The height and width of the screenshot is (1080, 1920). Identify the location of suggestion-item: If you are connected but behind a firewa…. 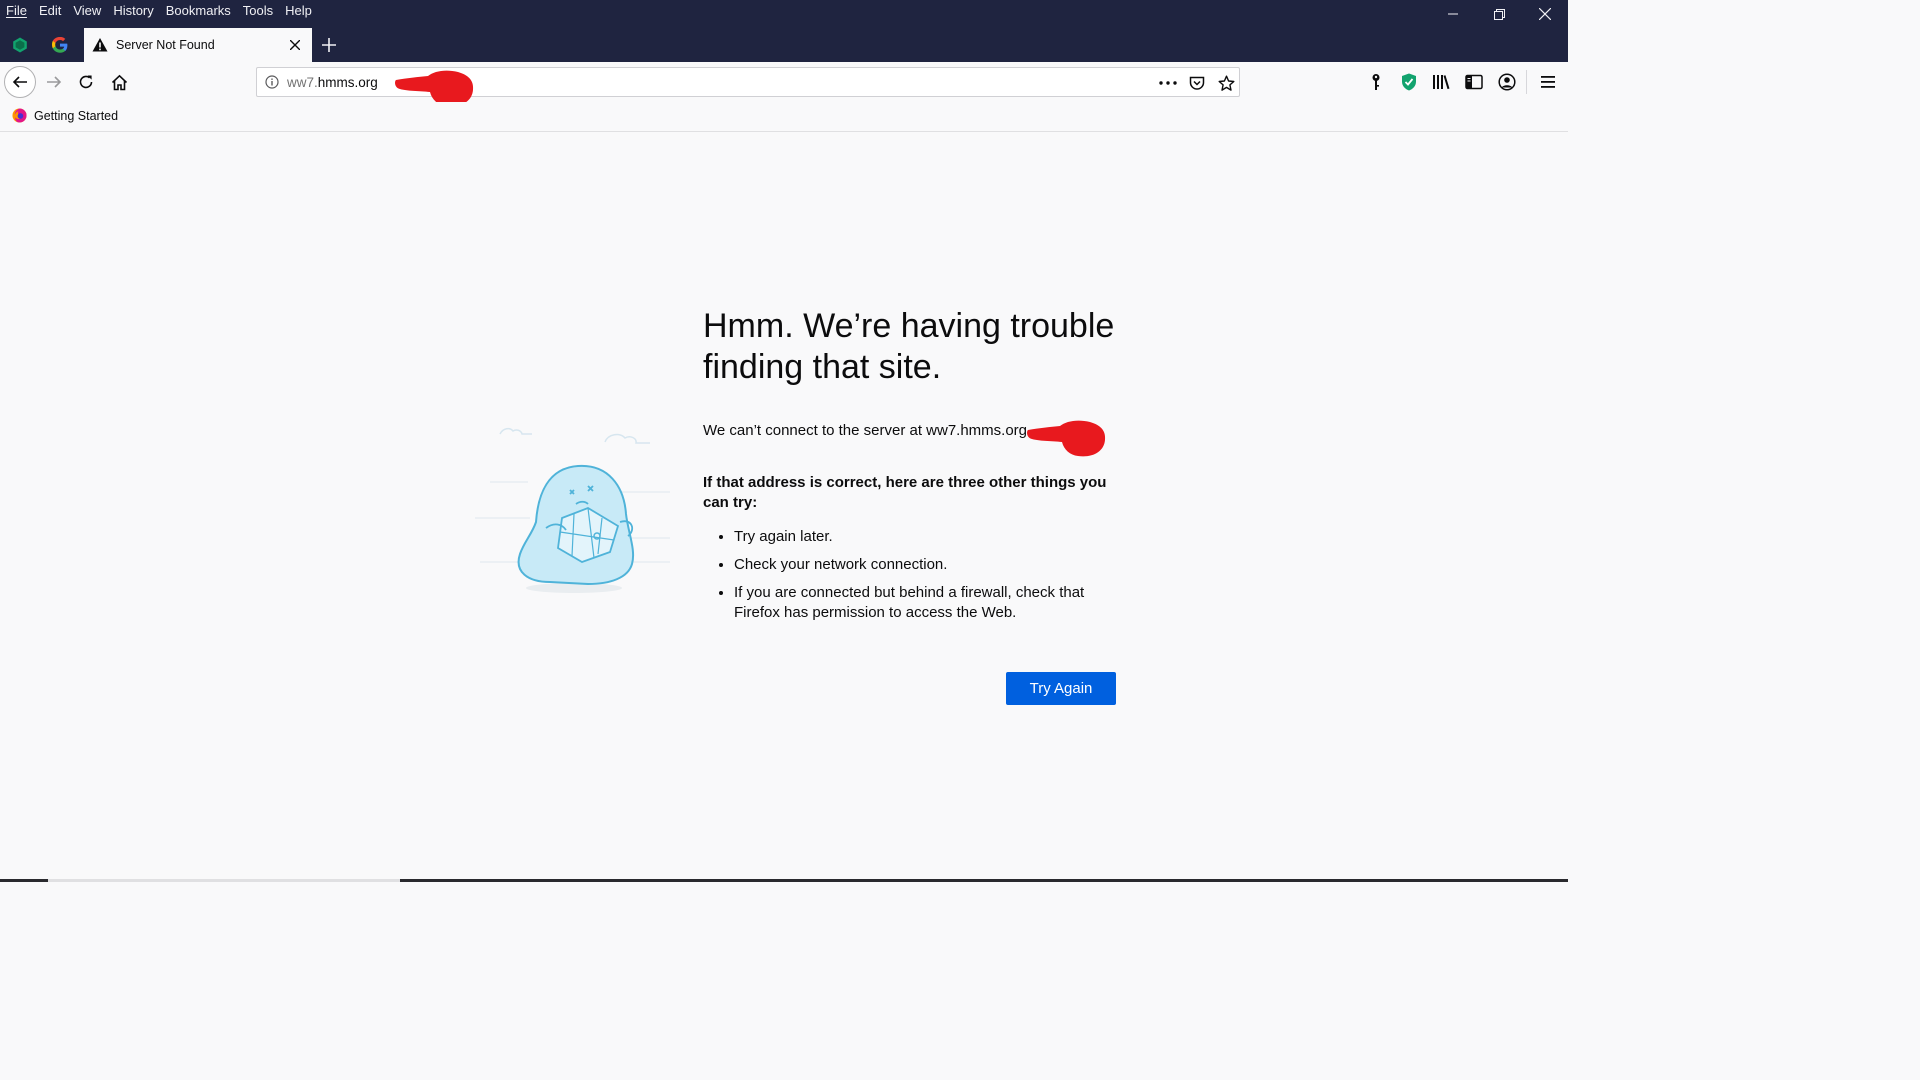
(928, 603).